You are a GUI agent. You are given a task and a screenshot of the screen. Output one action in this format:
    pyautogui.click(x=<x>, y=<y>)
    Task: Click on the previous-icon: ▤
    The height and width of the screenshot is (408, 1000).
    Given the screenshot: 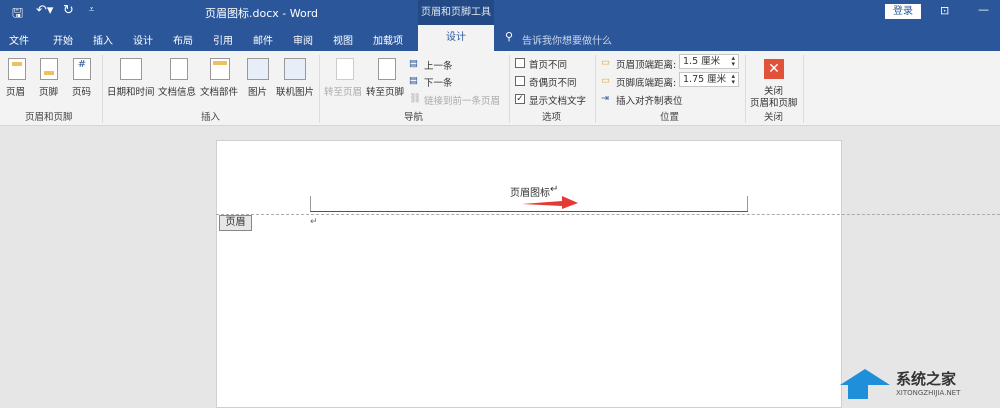 What is the action you would take?
    pyautogui.click(x=413, y=63)
    